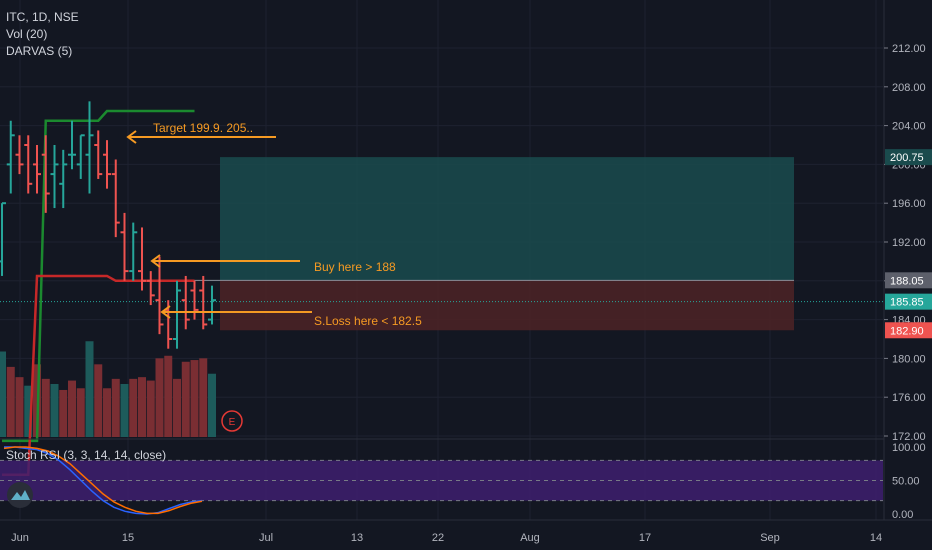  Describe the element at coordinates (909, 127) in the screenshot. I see `price-tick-label: 204.00` at that location.